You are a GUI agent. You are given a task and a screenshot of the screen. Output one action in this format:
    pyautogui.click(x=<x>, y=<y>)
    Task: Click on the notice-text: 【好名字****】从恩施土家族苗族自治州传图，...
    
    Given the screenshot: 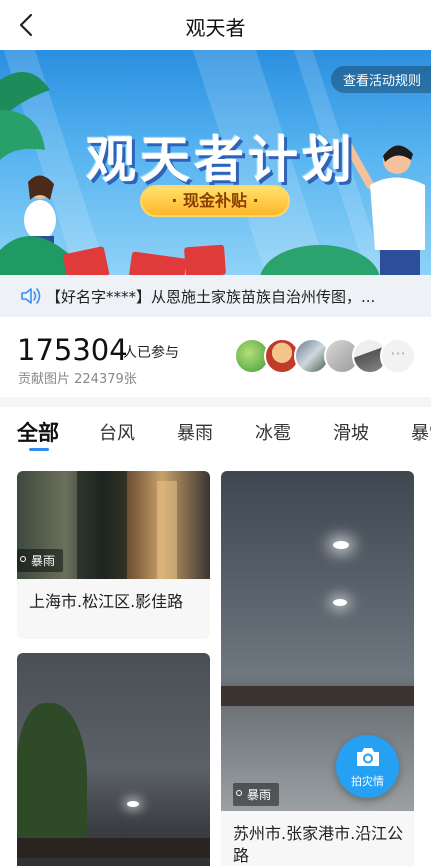 What is the action you would take?
    pyautogui.click(x=211, y=297)
    